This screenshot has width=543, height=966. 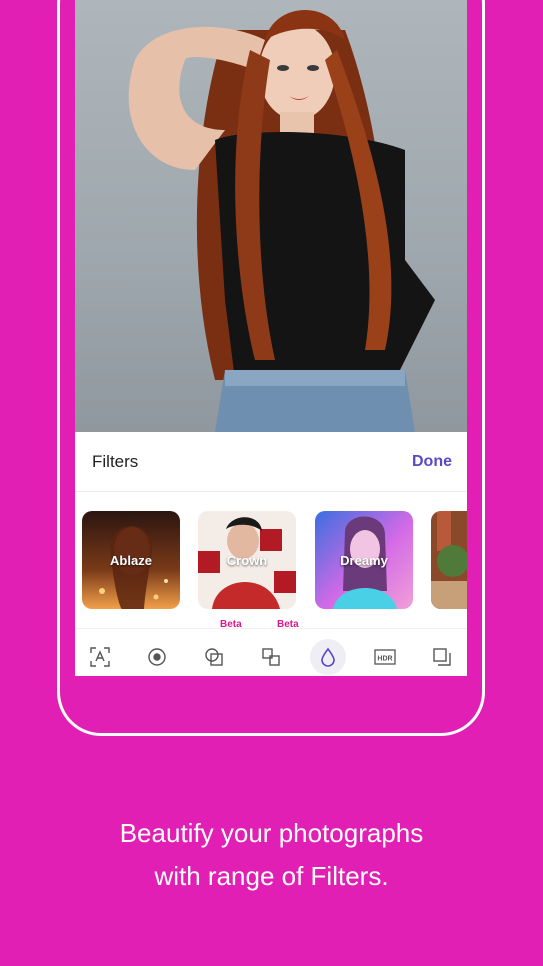 I want to click on done-button: Done, so click(x=432, y=462).